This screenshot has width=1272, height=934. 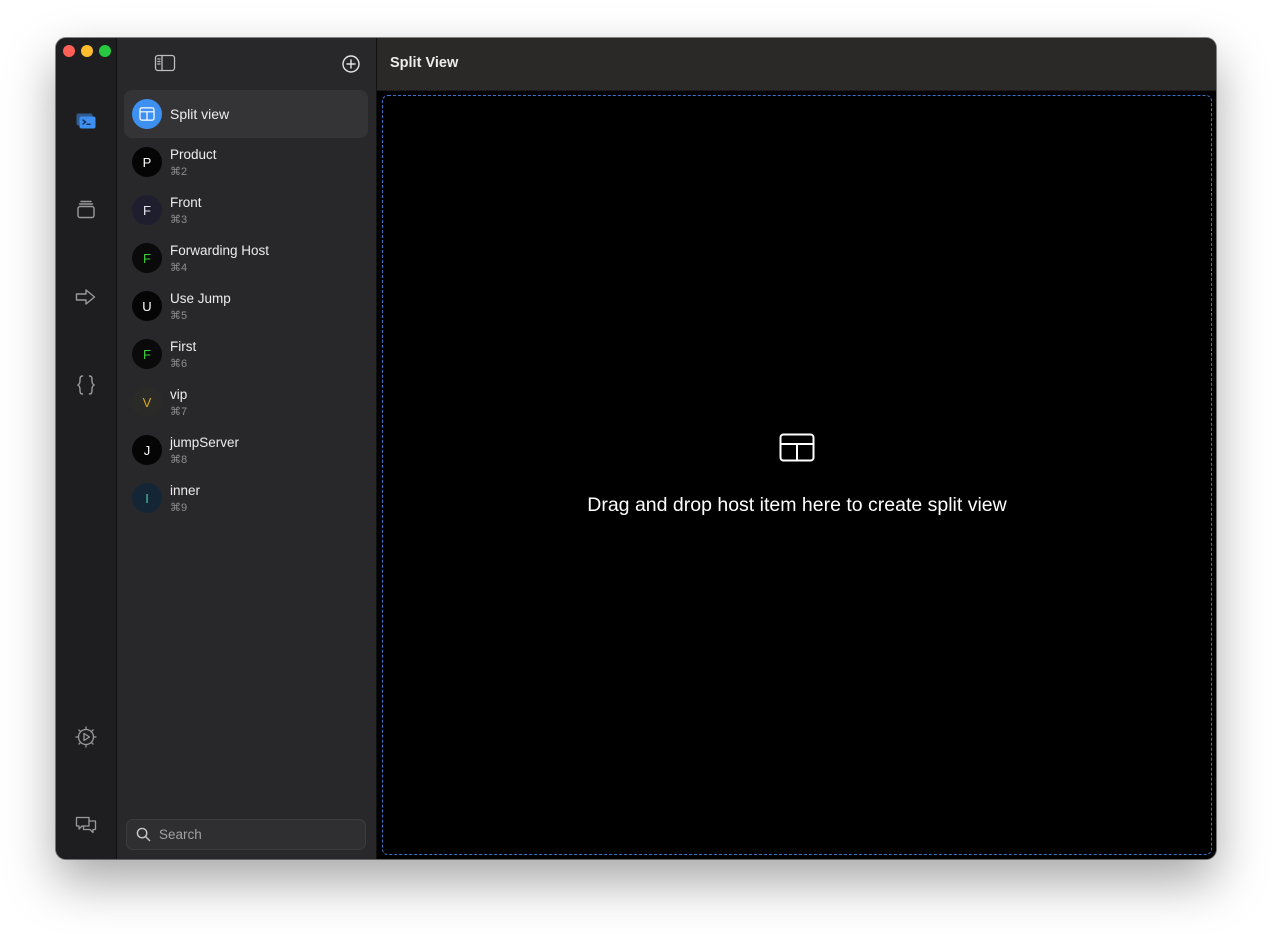 I want to click on host-item: F Forwarding Host ⌘4, so click(x=246, y=258).